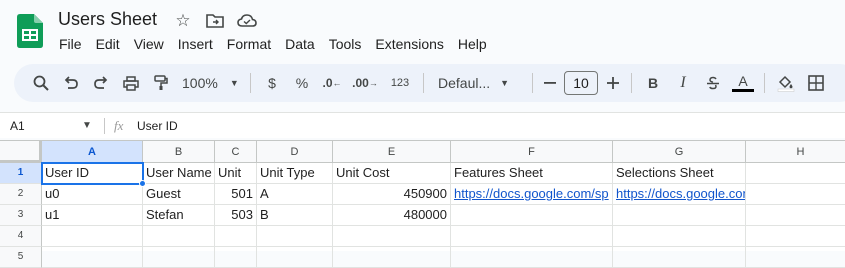  I want to click on menu-tools: Tools, so click(345, 44).